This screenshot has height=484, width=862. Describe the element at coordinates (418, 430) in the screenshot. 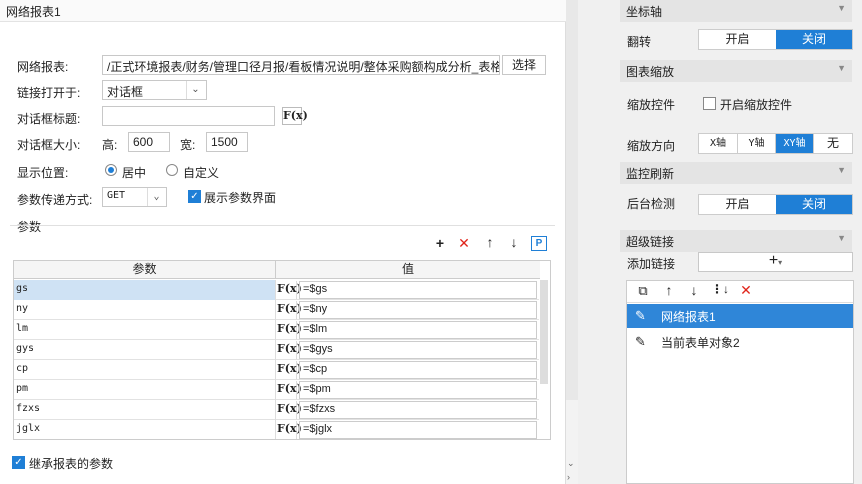

I see `param-value: =$jglx` at that location.